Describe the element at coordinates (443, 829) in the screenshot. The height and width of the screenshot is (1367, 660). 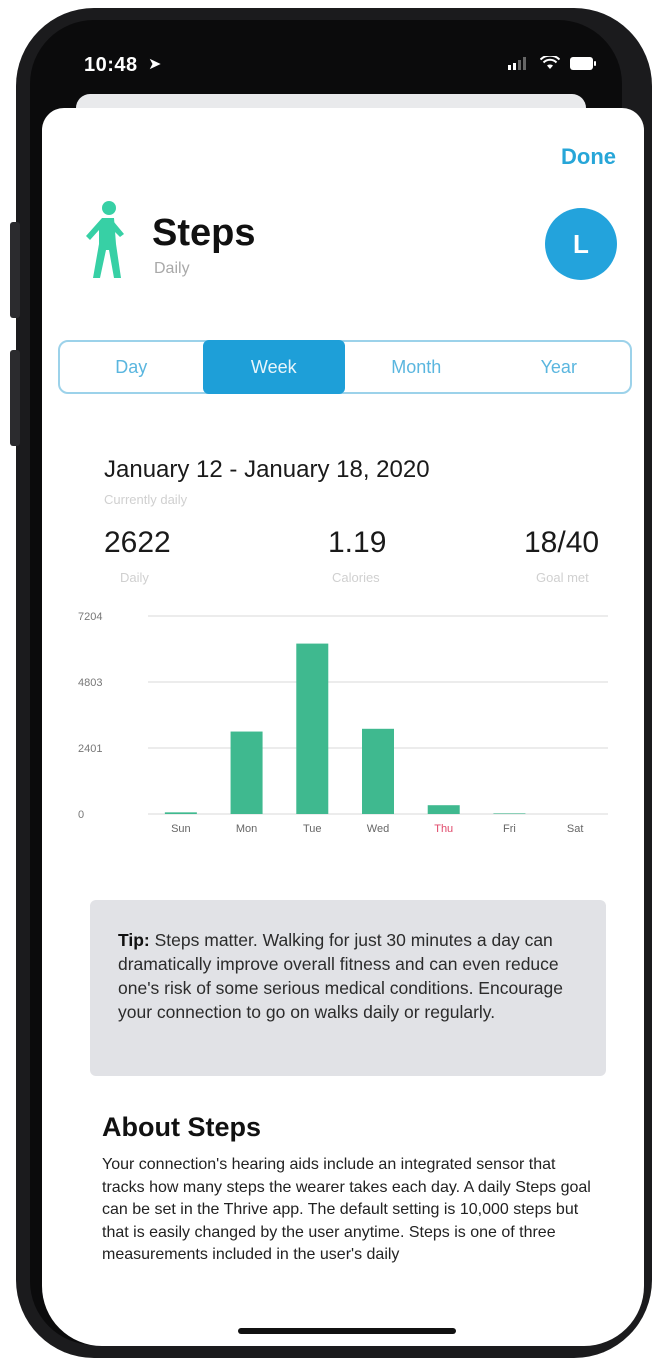
I see `x-tick-label: Thu` at that location.